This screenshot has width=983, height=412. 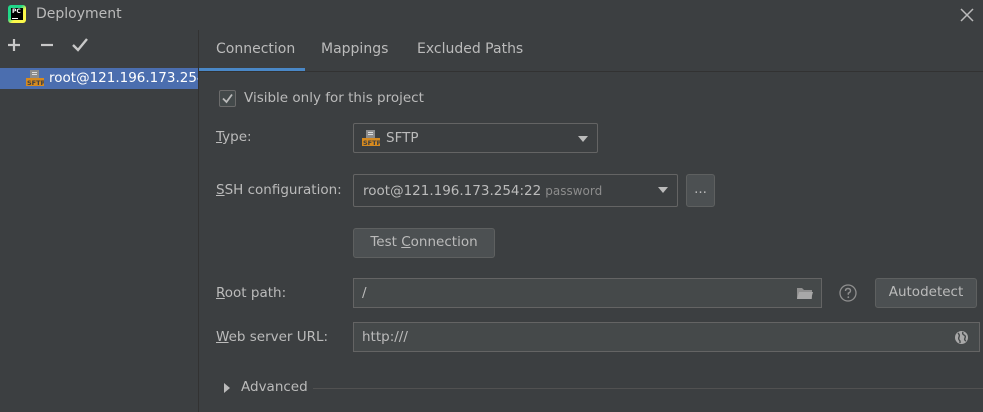 I want to click on test-connection-button: Test Connection, so click(x=424, y=243).